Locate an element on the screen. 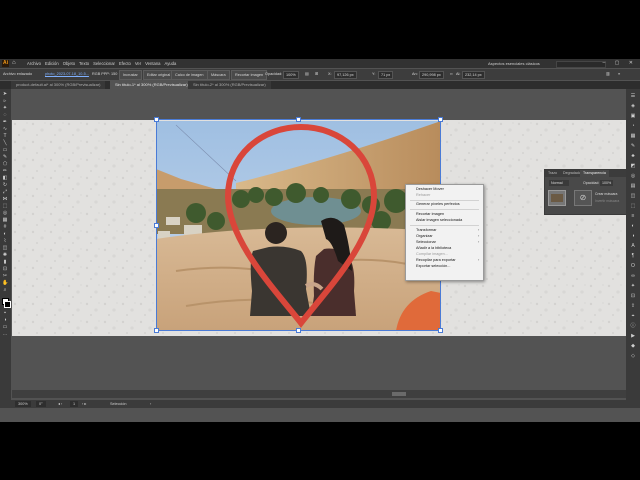  symbols-icon: ♣ is located at coordinates (633, 156).